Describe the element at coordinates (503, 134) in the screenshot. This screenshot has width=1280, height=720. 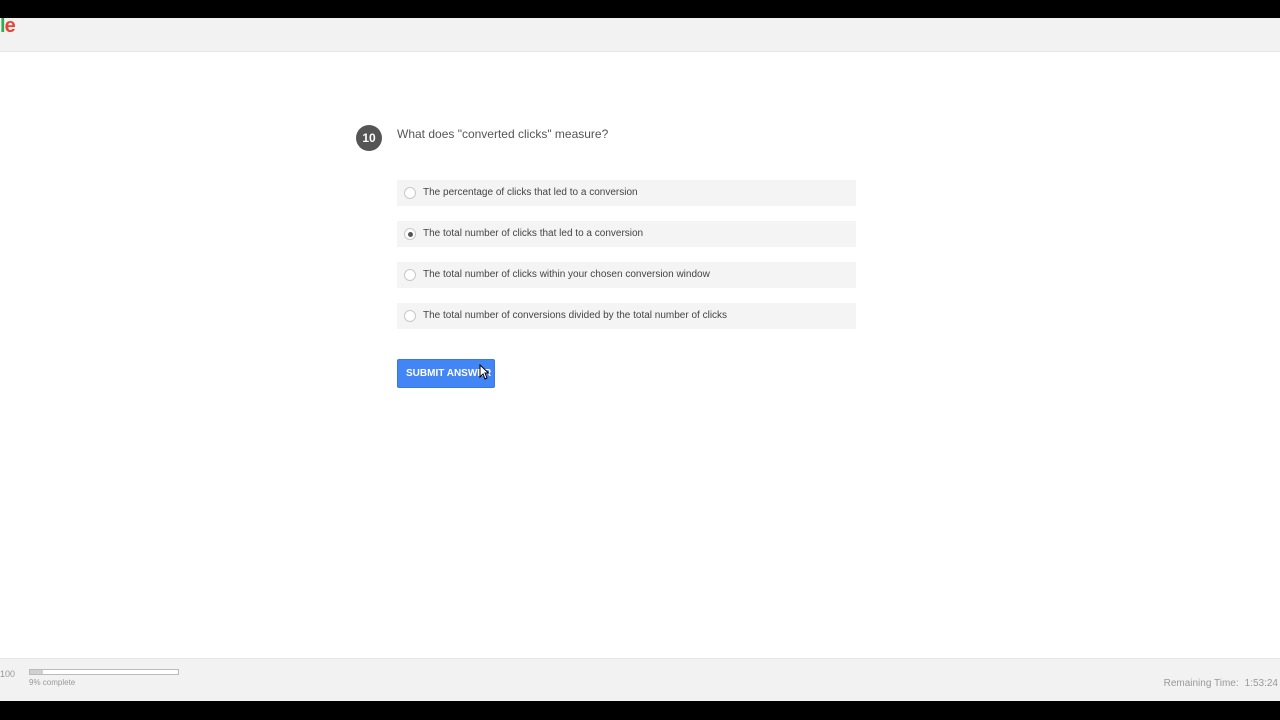
I see `question-text: What does "converted clicks" measure?` at that location.